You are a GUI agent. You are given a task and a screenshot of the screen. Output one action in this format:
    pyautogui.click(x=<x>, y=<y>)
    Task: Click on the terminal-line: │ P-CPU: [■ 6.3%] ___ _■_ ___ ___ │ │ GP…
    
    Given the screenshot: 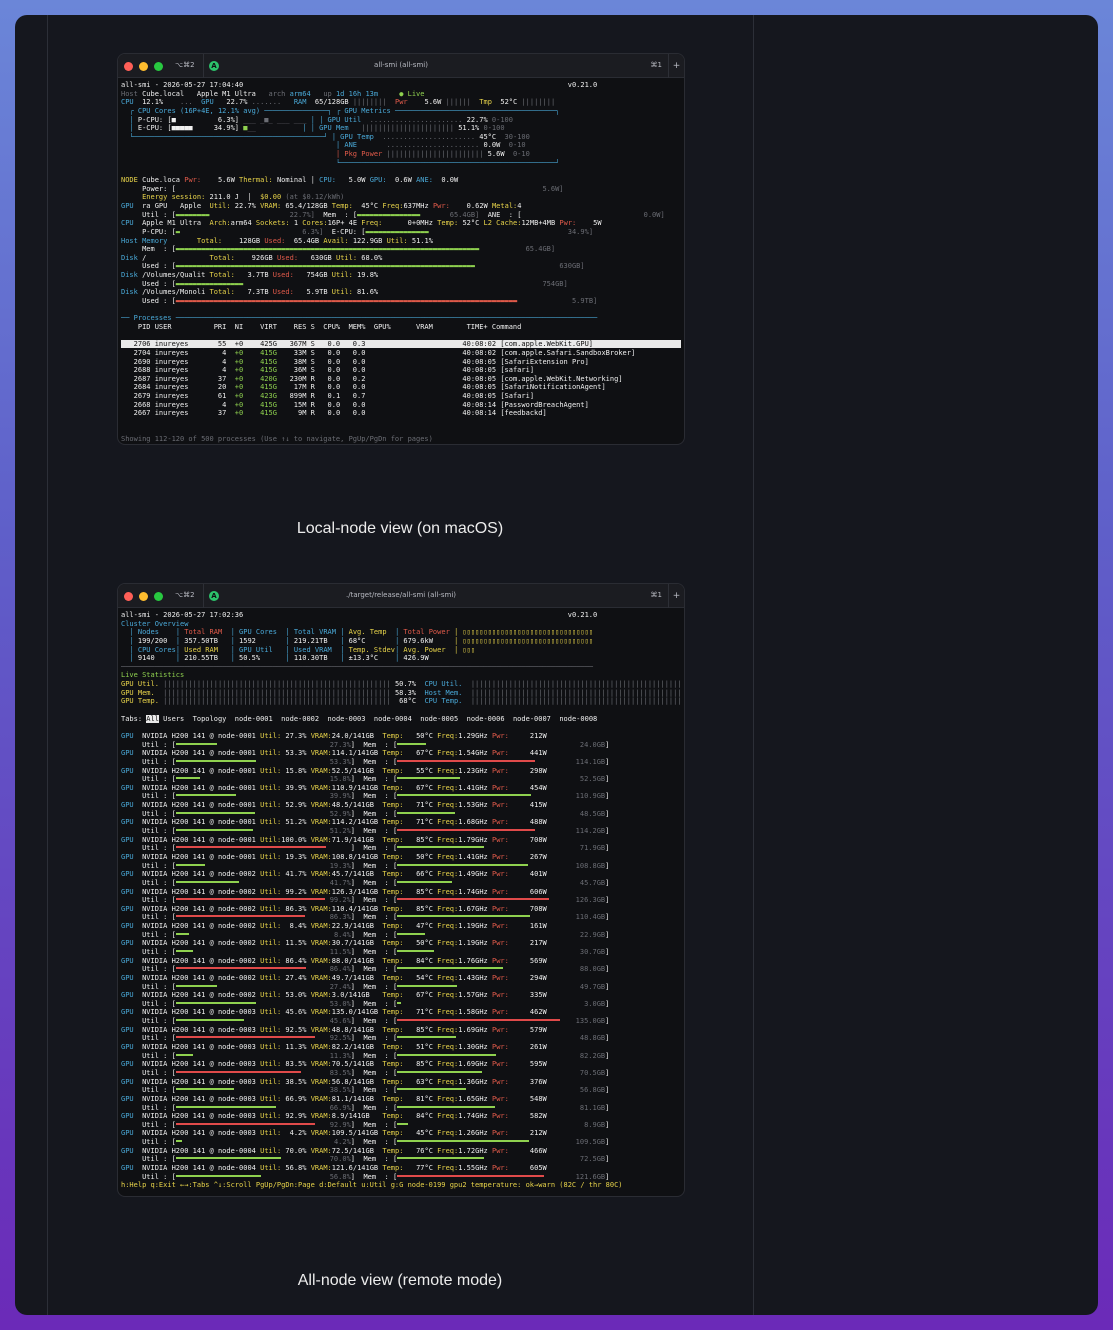 What is the action you would take?
    pyautogui.click(x=401, y=120)
    